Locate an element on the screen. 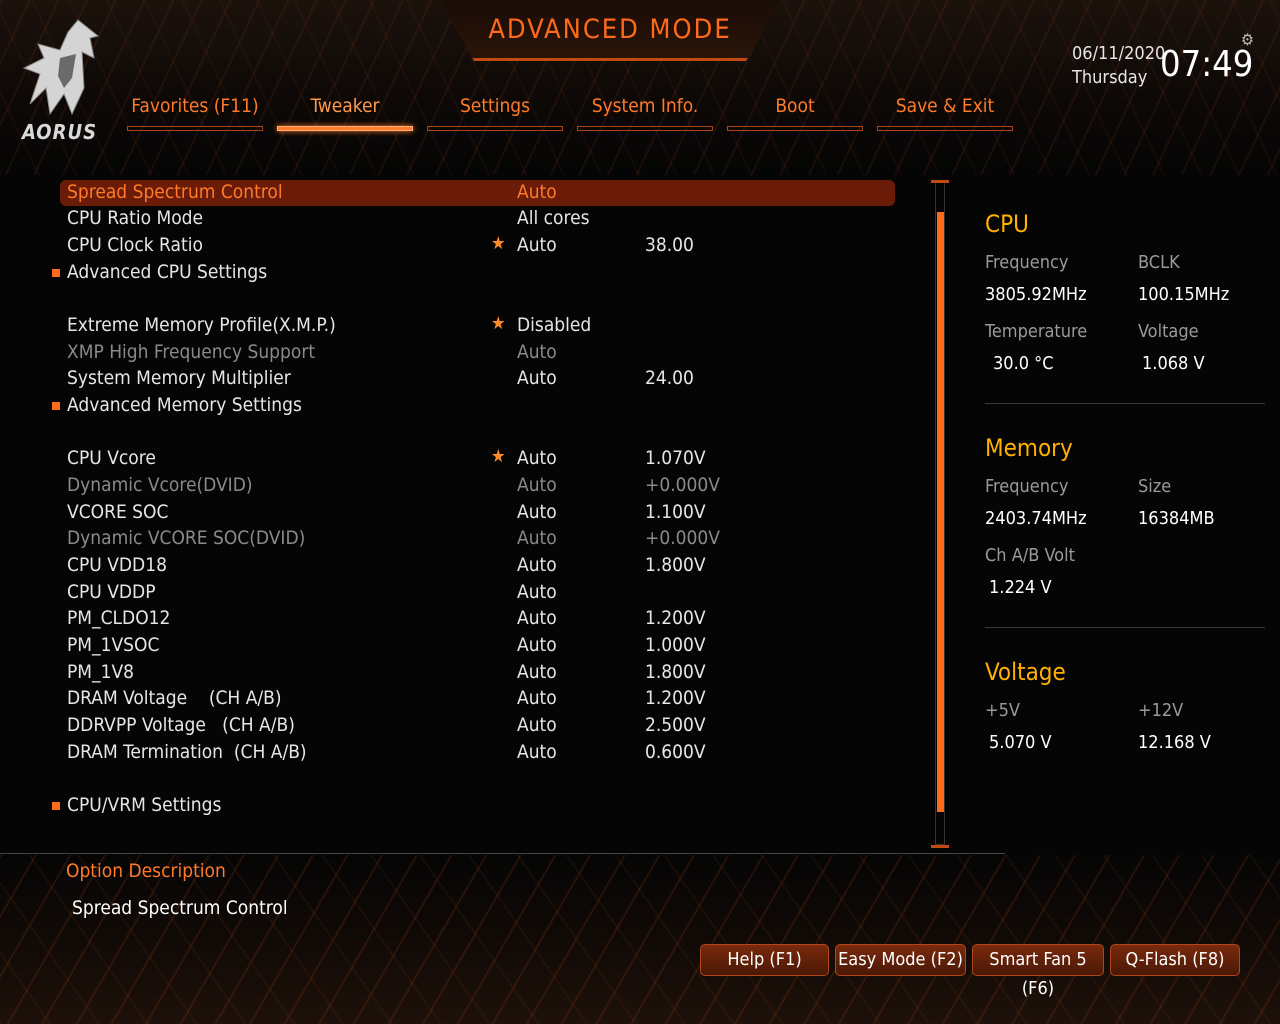 This screenshot has height=1024, width=1280. setting-label: Advanced CPU Settings is located at coordinates (167, 272).